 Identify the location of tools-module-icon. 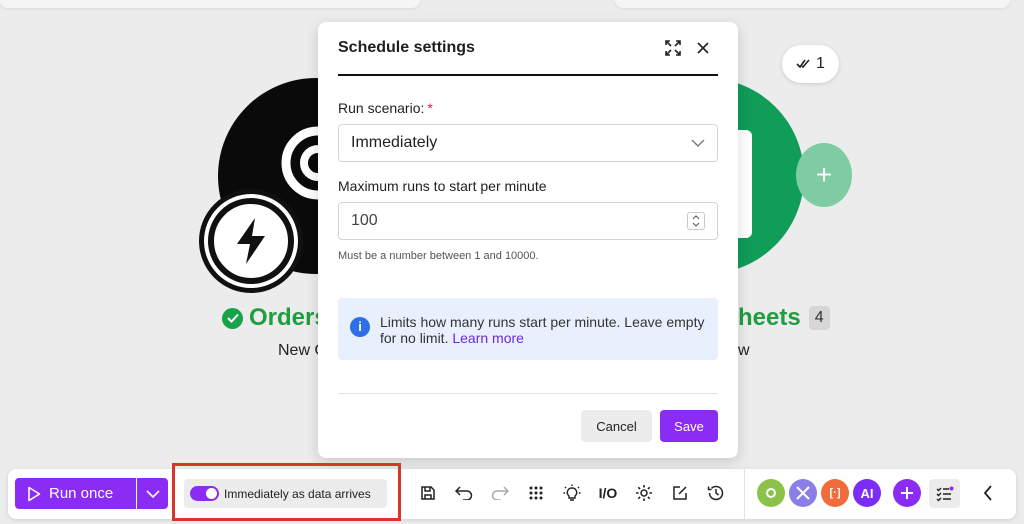
(771, 493).